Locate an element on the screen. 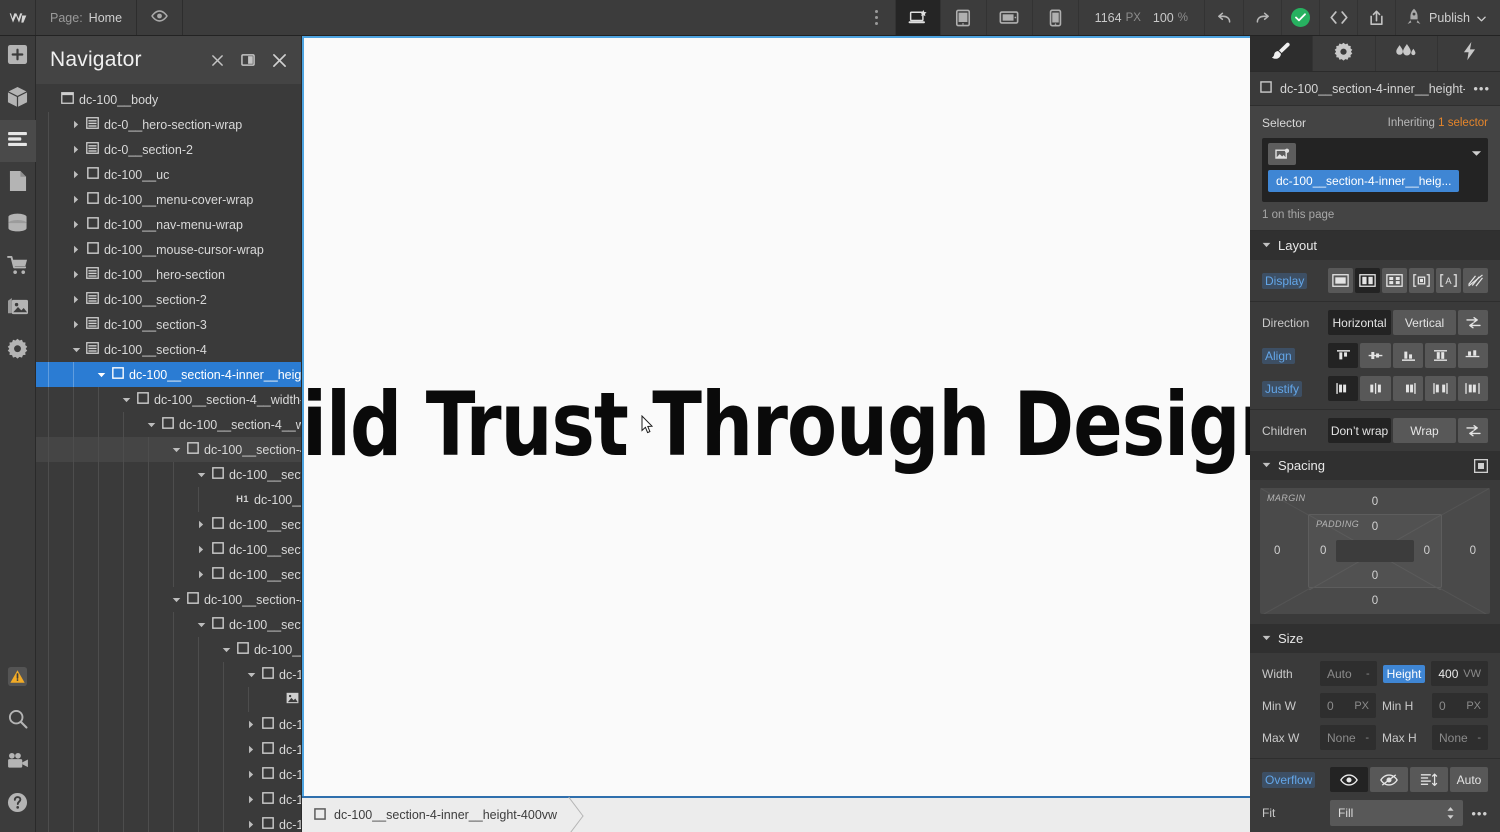 This screenshot has width=1500, height=832. justify-around-icon is located at coordinates (1473, 388).